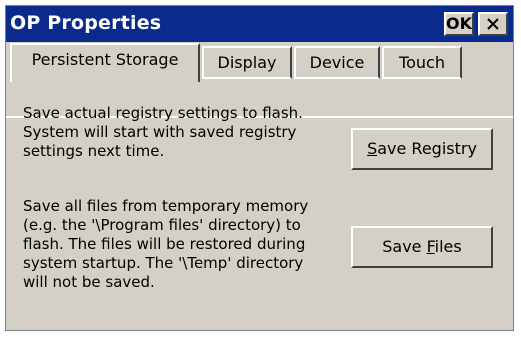  Describe the element at coordinates (86, 23) in the screenshot. I see `window-title: OP Properties` at that location.